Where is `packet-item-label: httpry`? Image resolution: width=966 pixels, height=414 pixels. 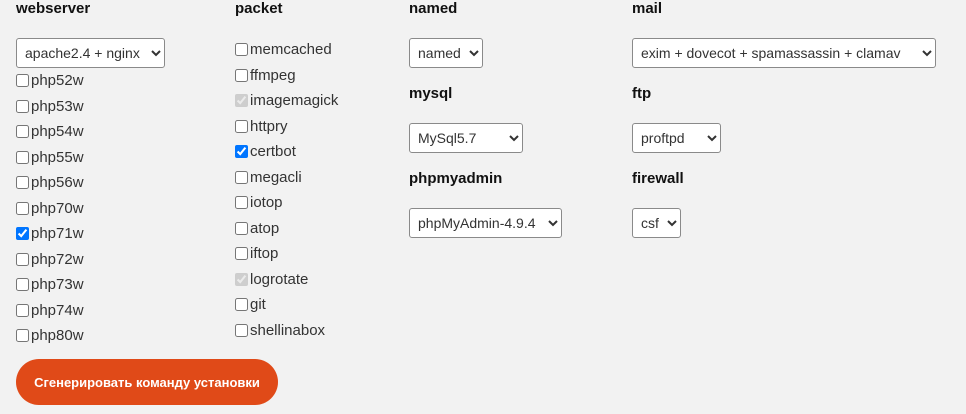 packet-item-label: httpry is located at coordinates (269, 126).